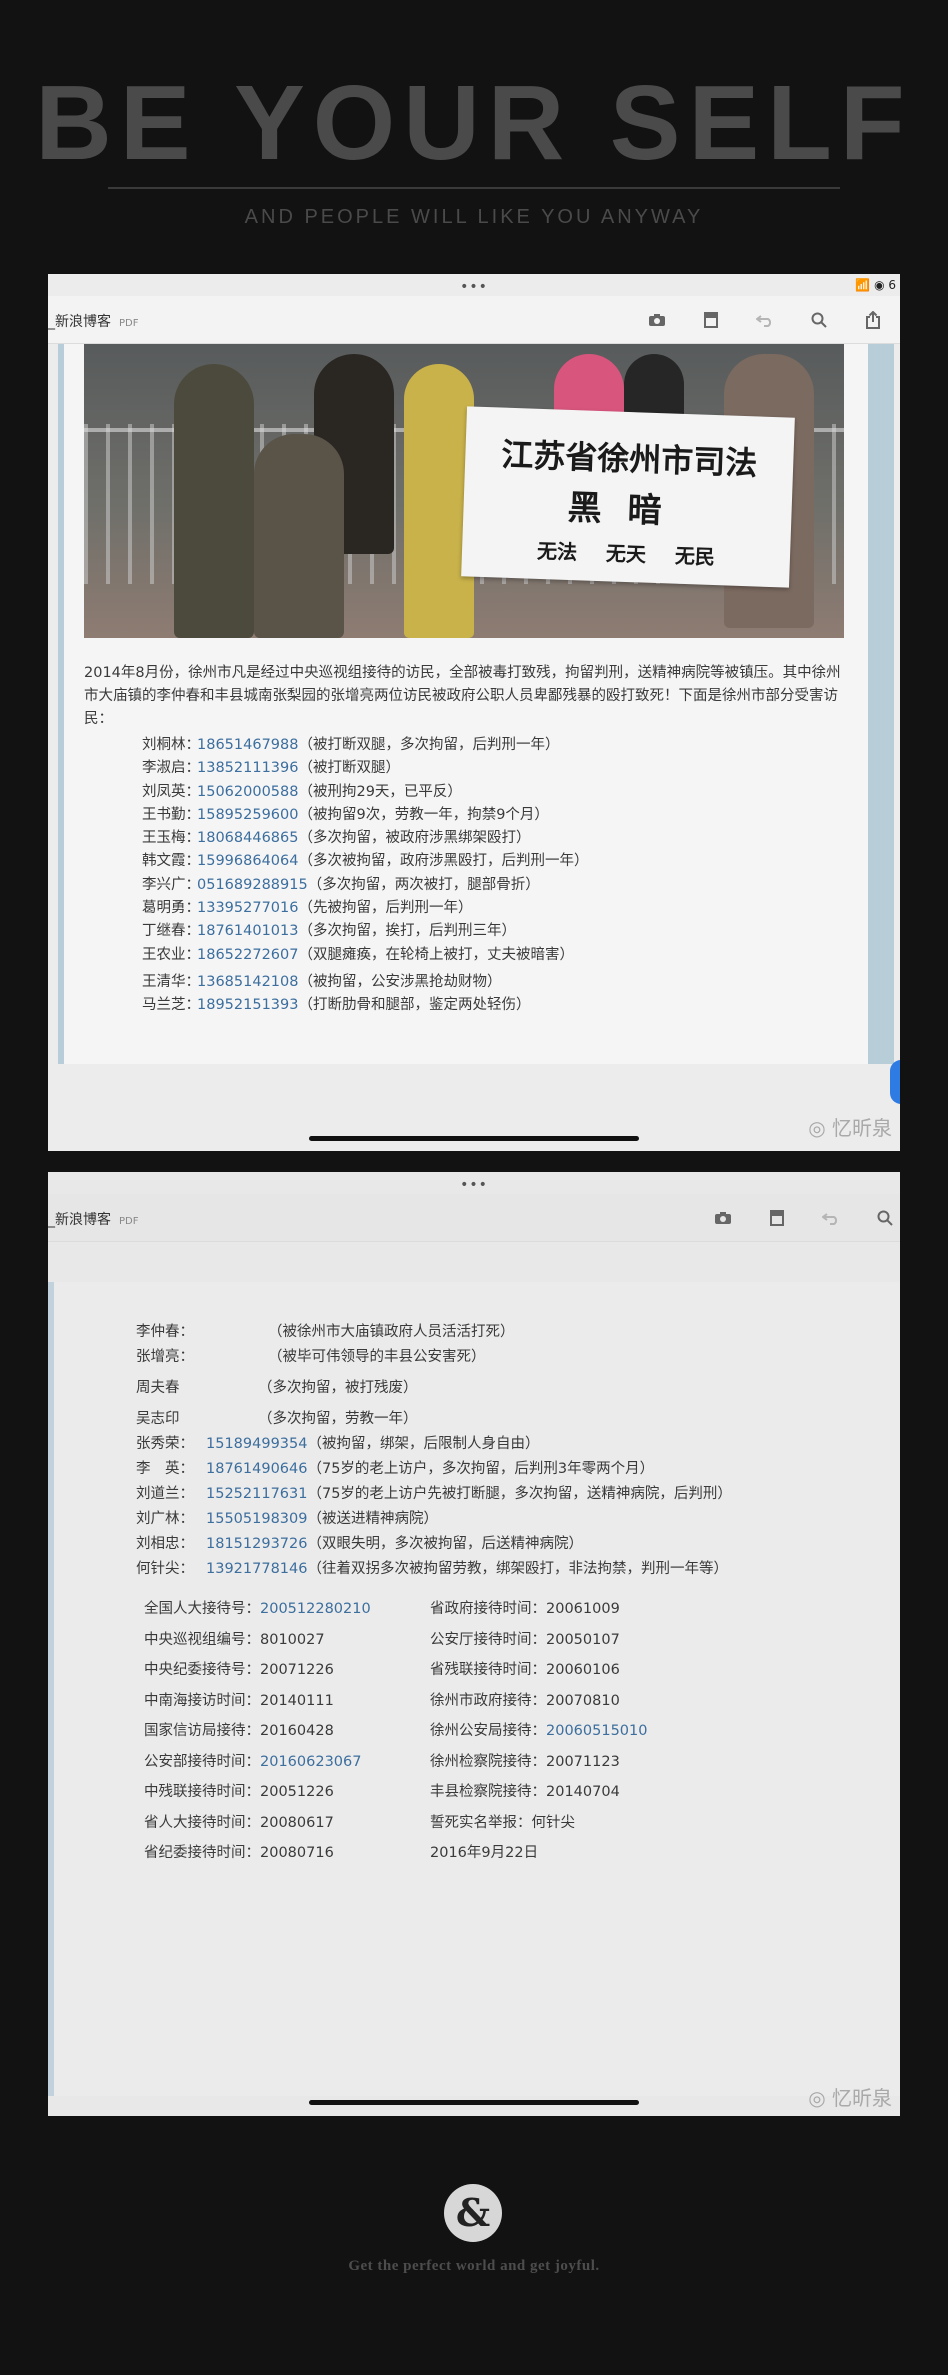  I want to click on victim-note: （多次拘留，两次被打，腿部骨折）, so click(423, 884).